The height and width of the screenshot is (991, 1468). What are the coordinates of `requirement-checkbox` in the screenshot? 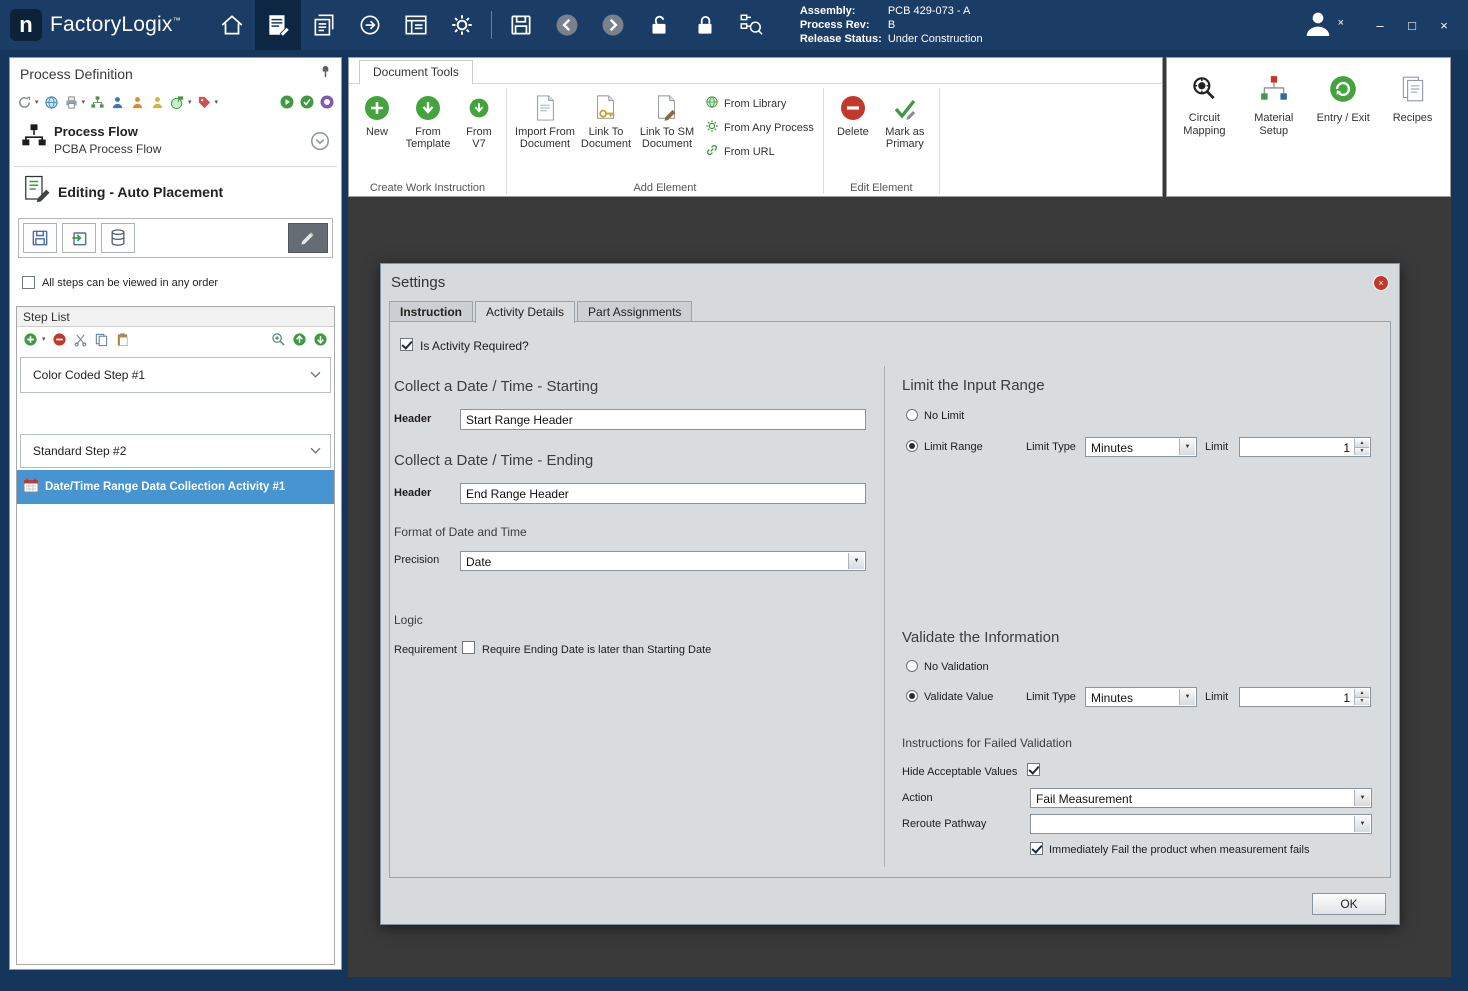 It's located at (468, 647).